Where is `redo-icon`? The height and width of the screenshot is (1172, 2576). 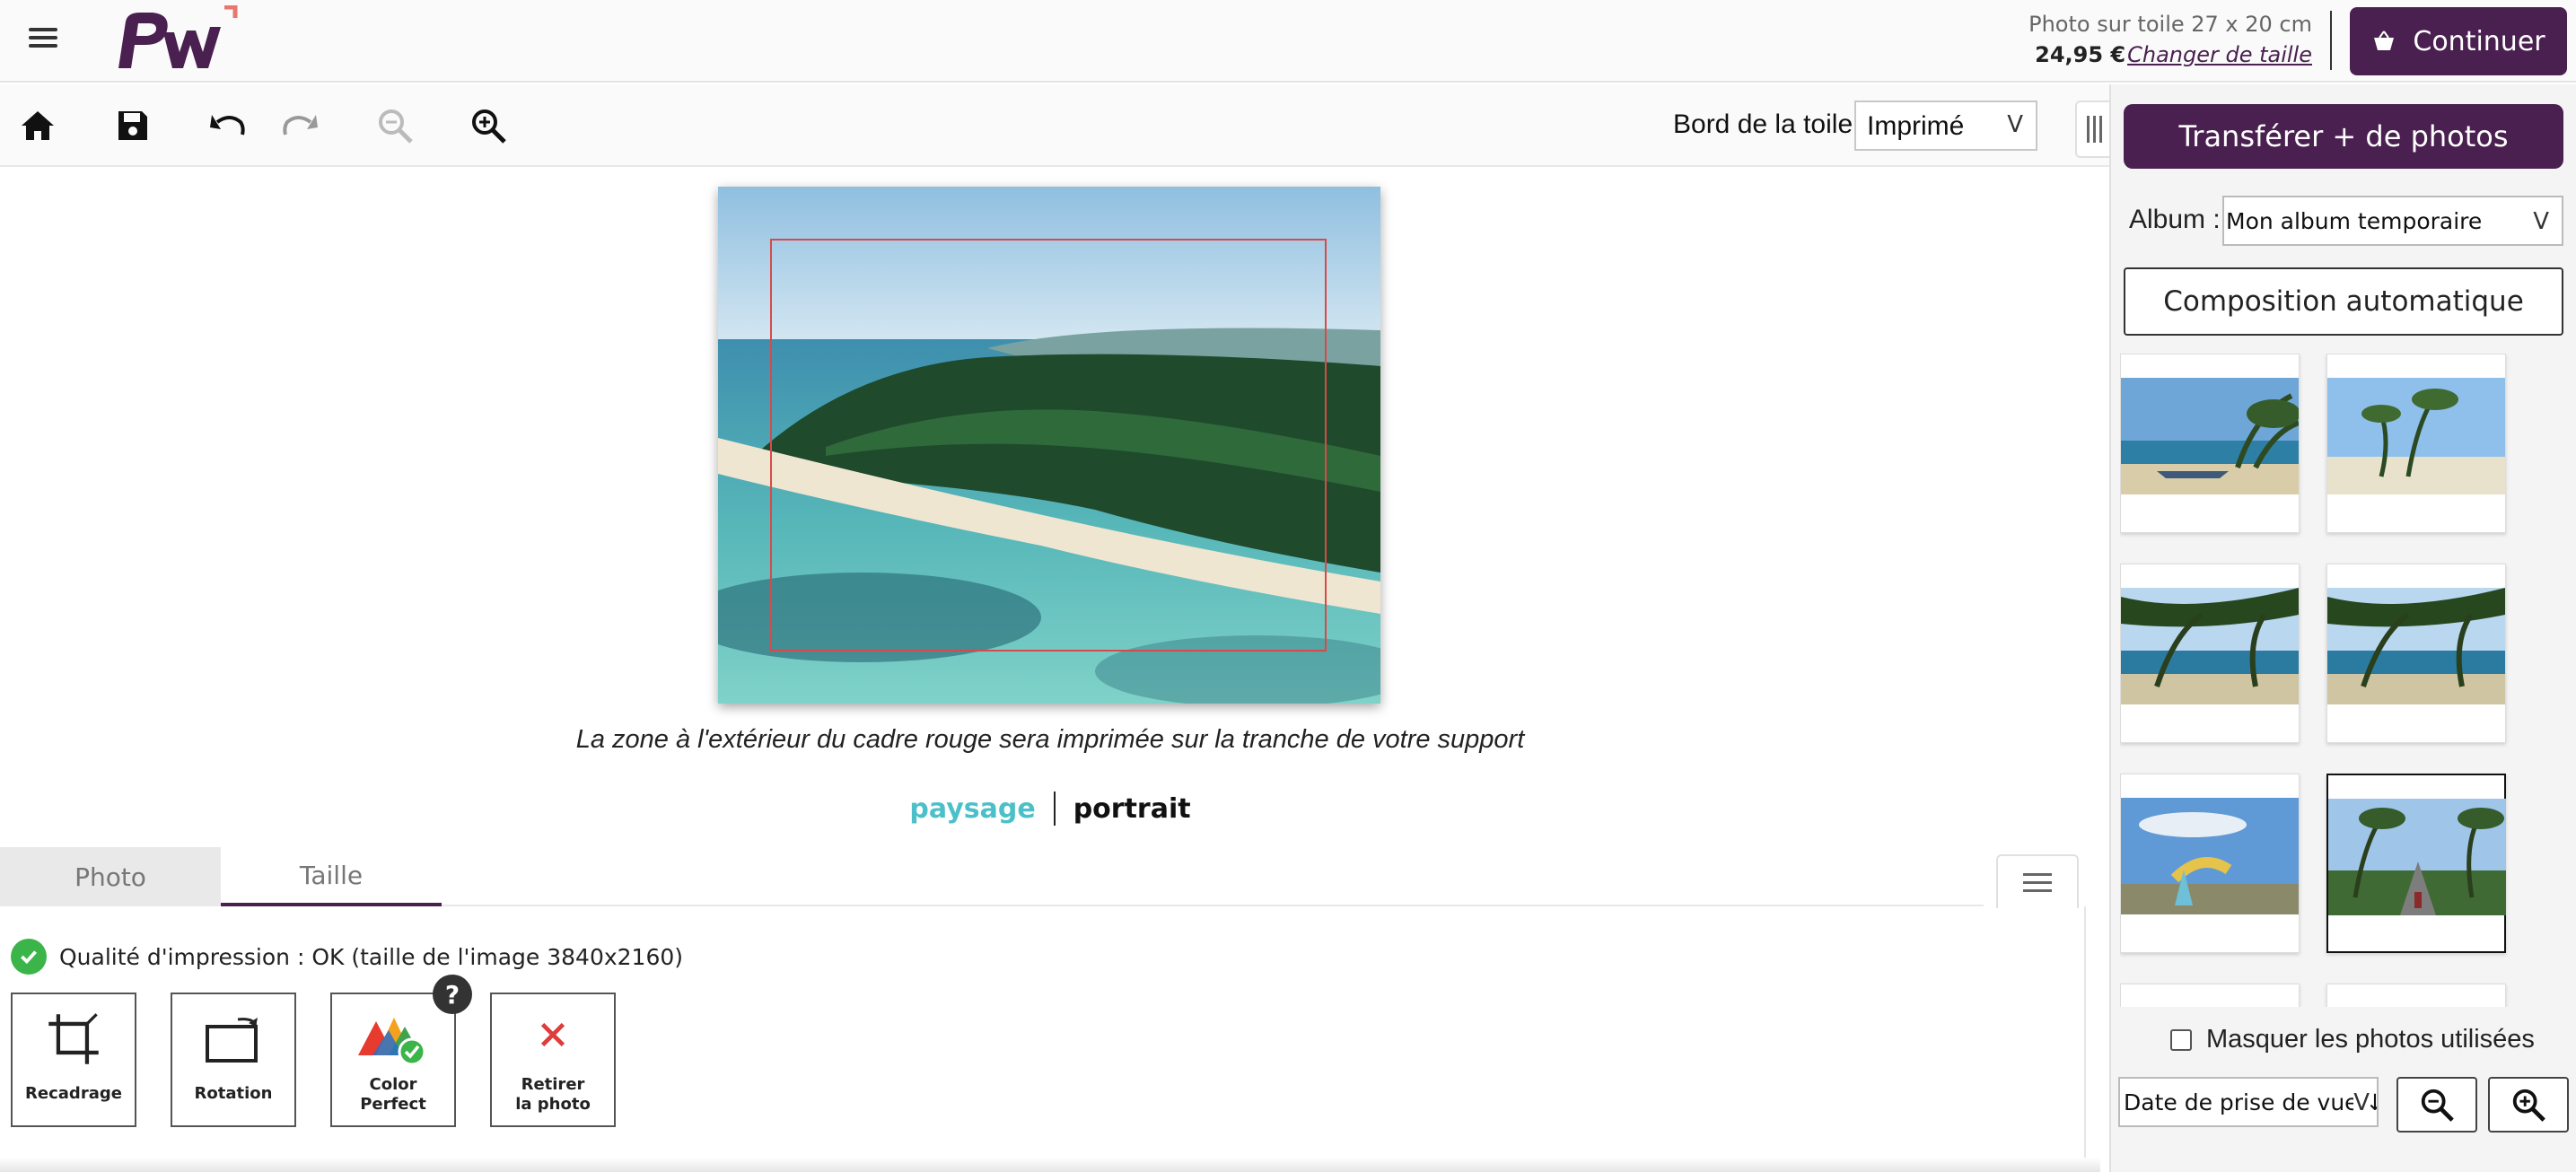
redo-icon is located at coordinates (300, 126).